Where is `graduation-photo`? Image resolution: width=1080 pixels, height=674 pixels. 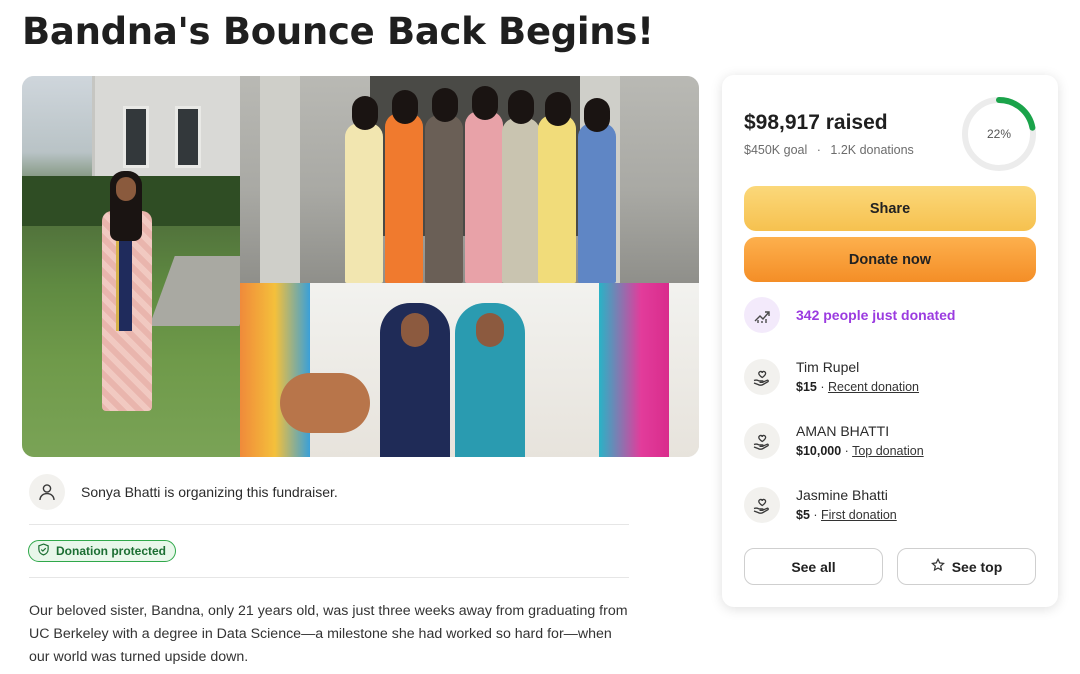
graduation-photo is located at coordinates (131, 266).